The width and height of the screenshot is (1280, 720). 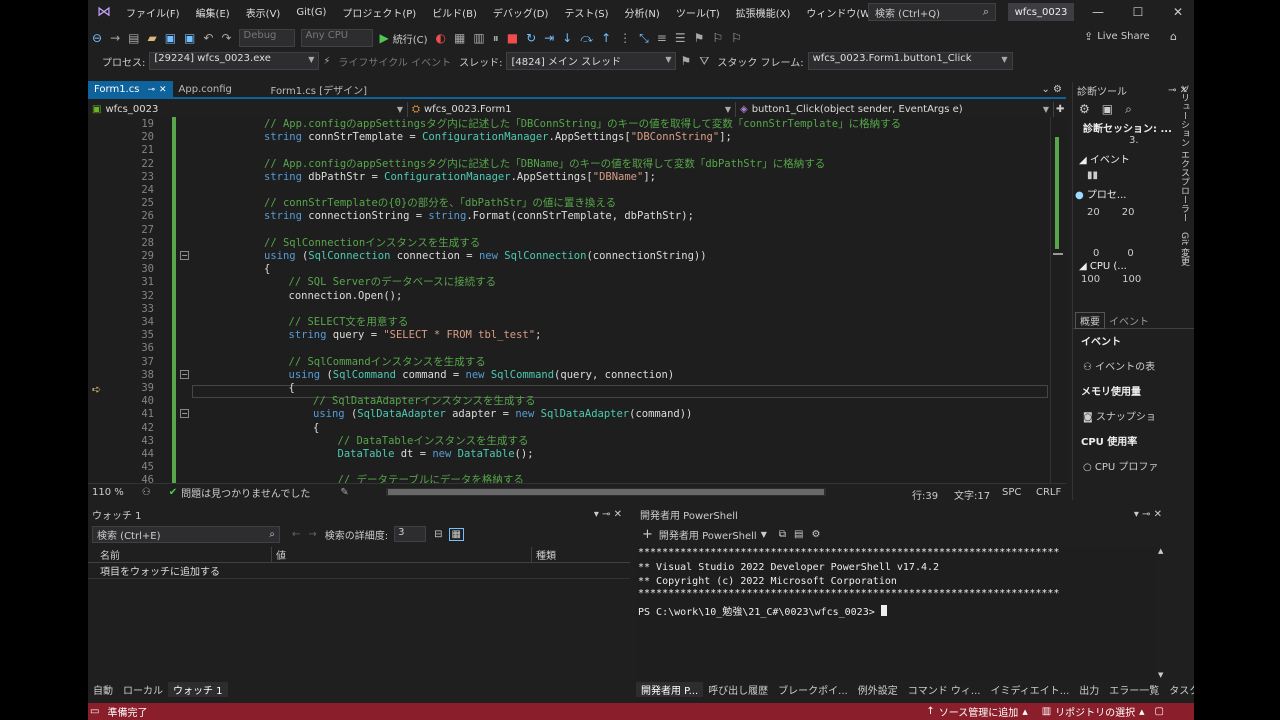 What do you see at coordinates (521, 12) in the screenshot?
I see `menu-item: デバッグ(D)` at bounding box center [521, 12].